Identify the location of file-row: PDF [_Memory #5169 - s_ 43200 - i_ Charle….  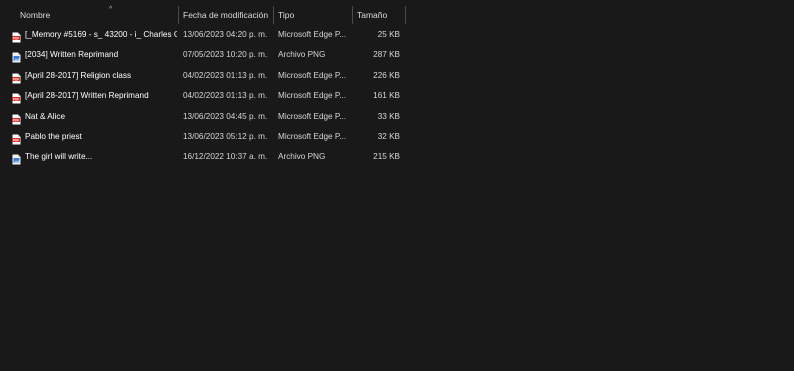
(203, 35).